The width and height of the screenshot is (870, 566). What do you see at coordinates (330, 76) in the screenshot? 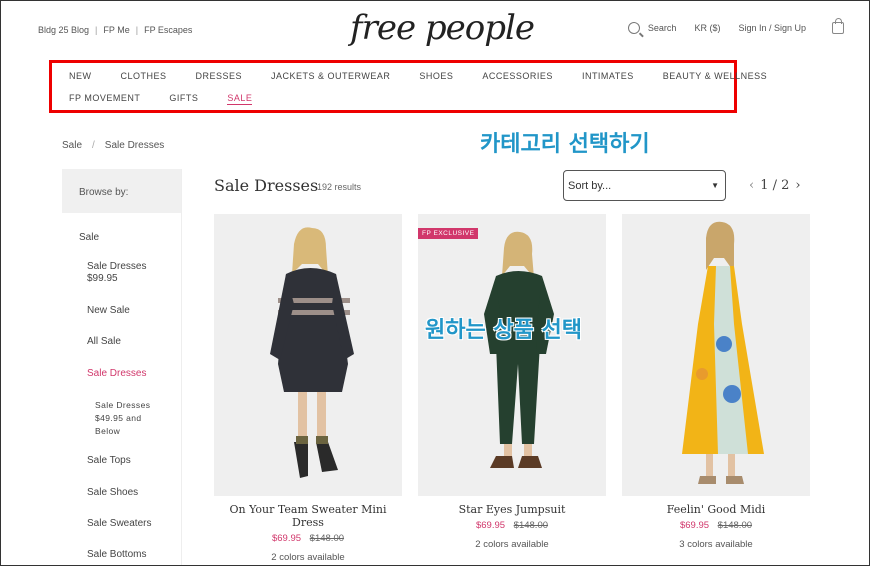
I see `nav-jackets: JACKETS & OUTERWEAR` at bounding box center [330, 76].